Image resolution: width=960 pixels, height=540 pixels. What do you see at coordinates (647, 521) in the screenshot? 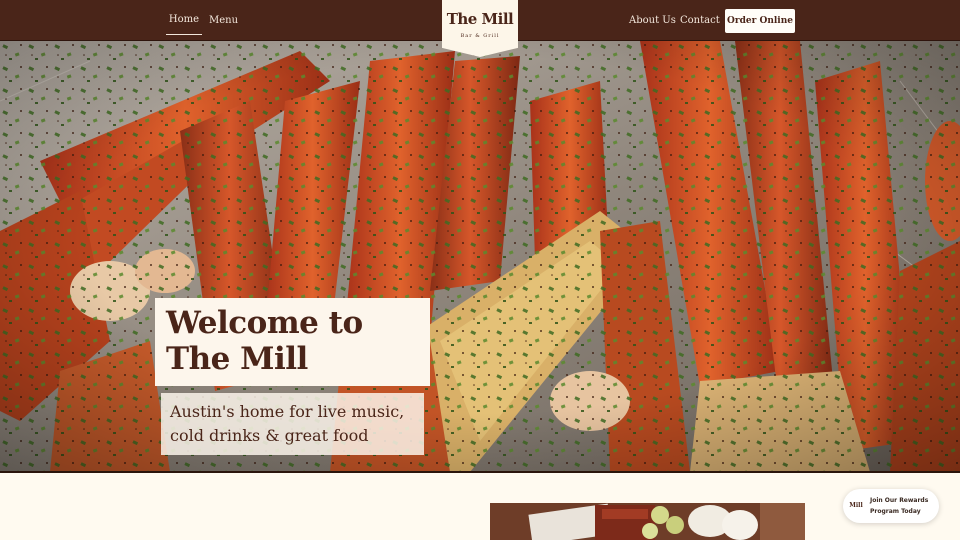
I see `food-platter-image` at bounding box center [647, 521].